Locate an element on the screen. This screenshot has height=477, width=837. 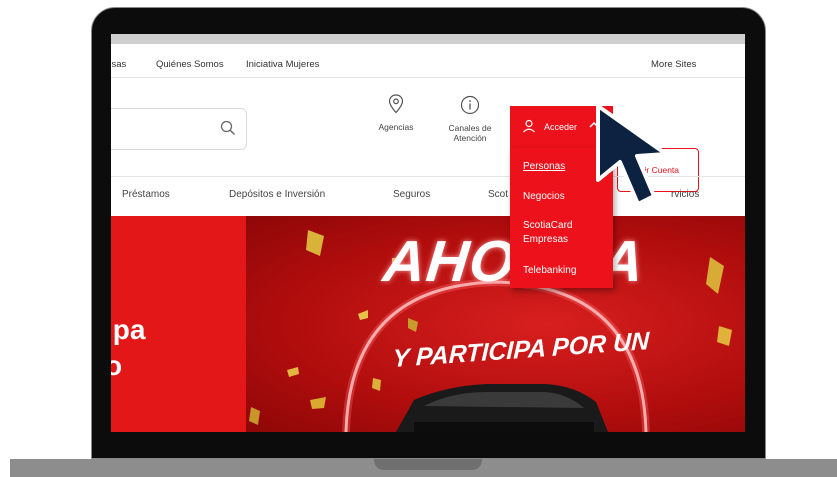
hero-left-line1: ipa is located at coordinates (128, 329).